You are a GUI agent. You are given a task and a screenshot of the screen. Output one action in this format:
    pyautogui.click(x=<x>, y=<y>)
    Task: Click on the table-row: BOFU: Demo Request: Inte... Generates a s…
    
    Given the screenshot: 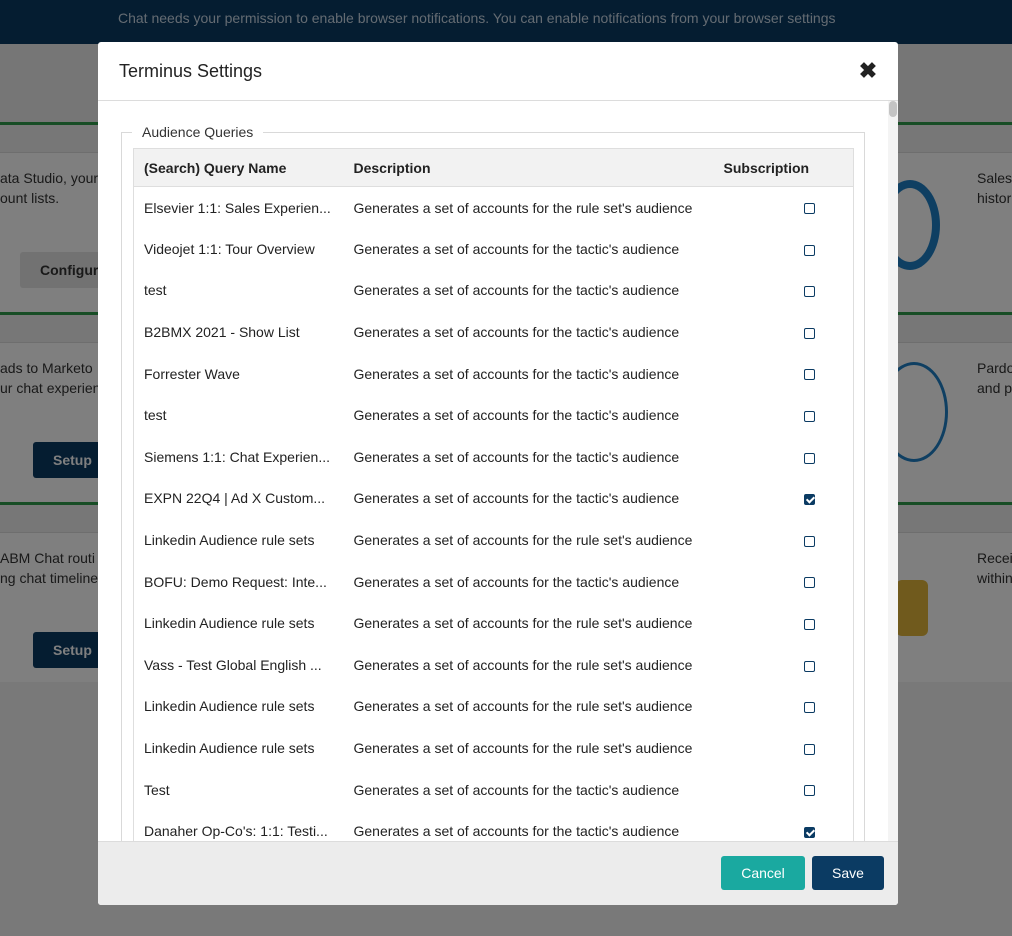 What is the action you would take?
    pyautogui.click(x=494, y=582)
    